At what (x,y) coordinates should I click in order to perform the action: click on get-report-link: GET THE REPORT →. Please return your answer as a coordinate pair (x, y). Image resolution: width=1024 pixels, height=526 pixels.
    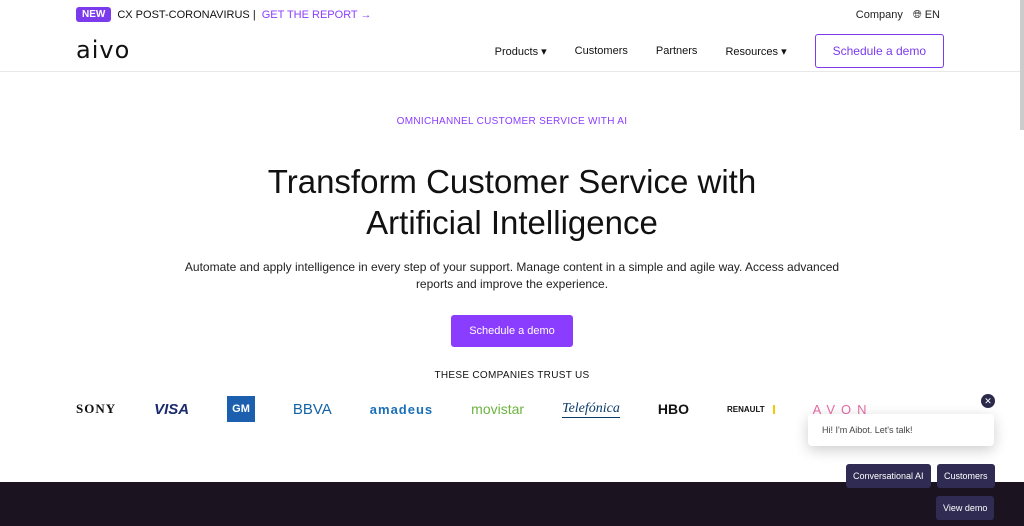
    Looking at the image, I should click on (317, 15).